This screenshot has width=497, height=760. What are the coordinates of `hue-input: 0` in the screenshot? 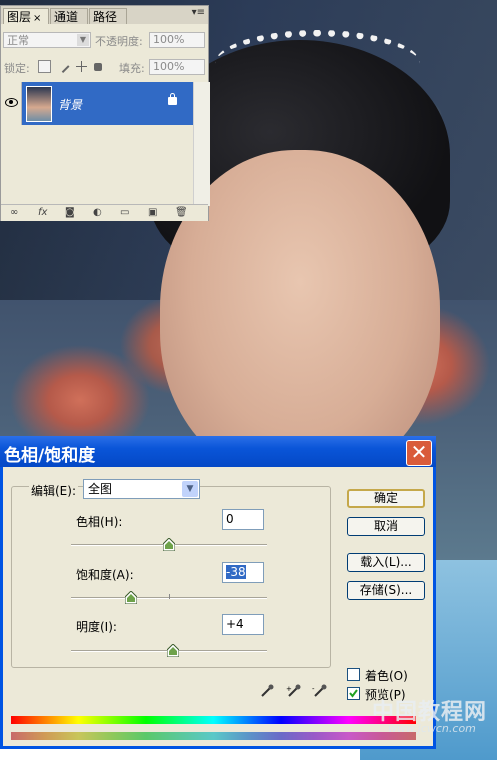 It's located at (243, 519).